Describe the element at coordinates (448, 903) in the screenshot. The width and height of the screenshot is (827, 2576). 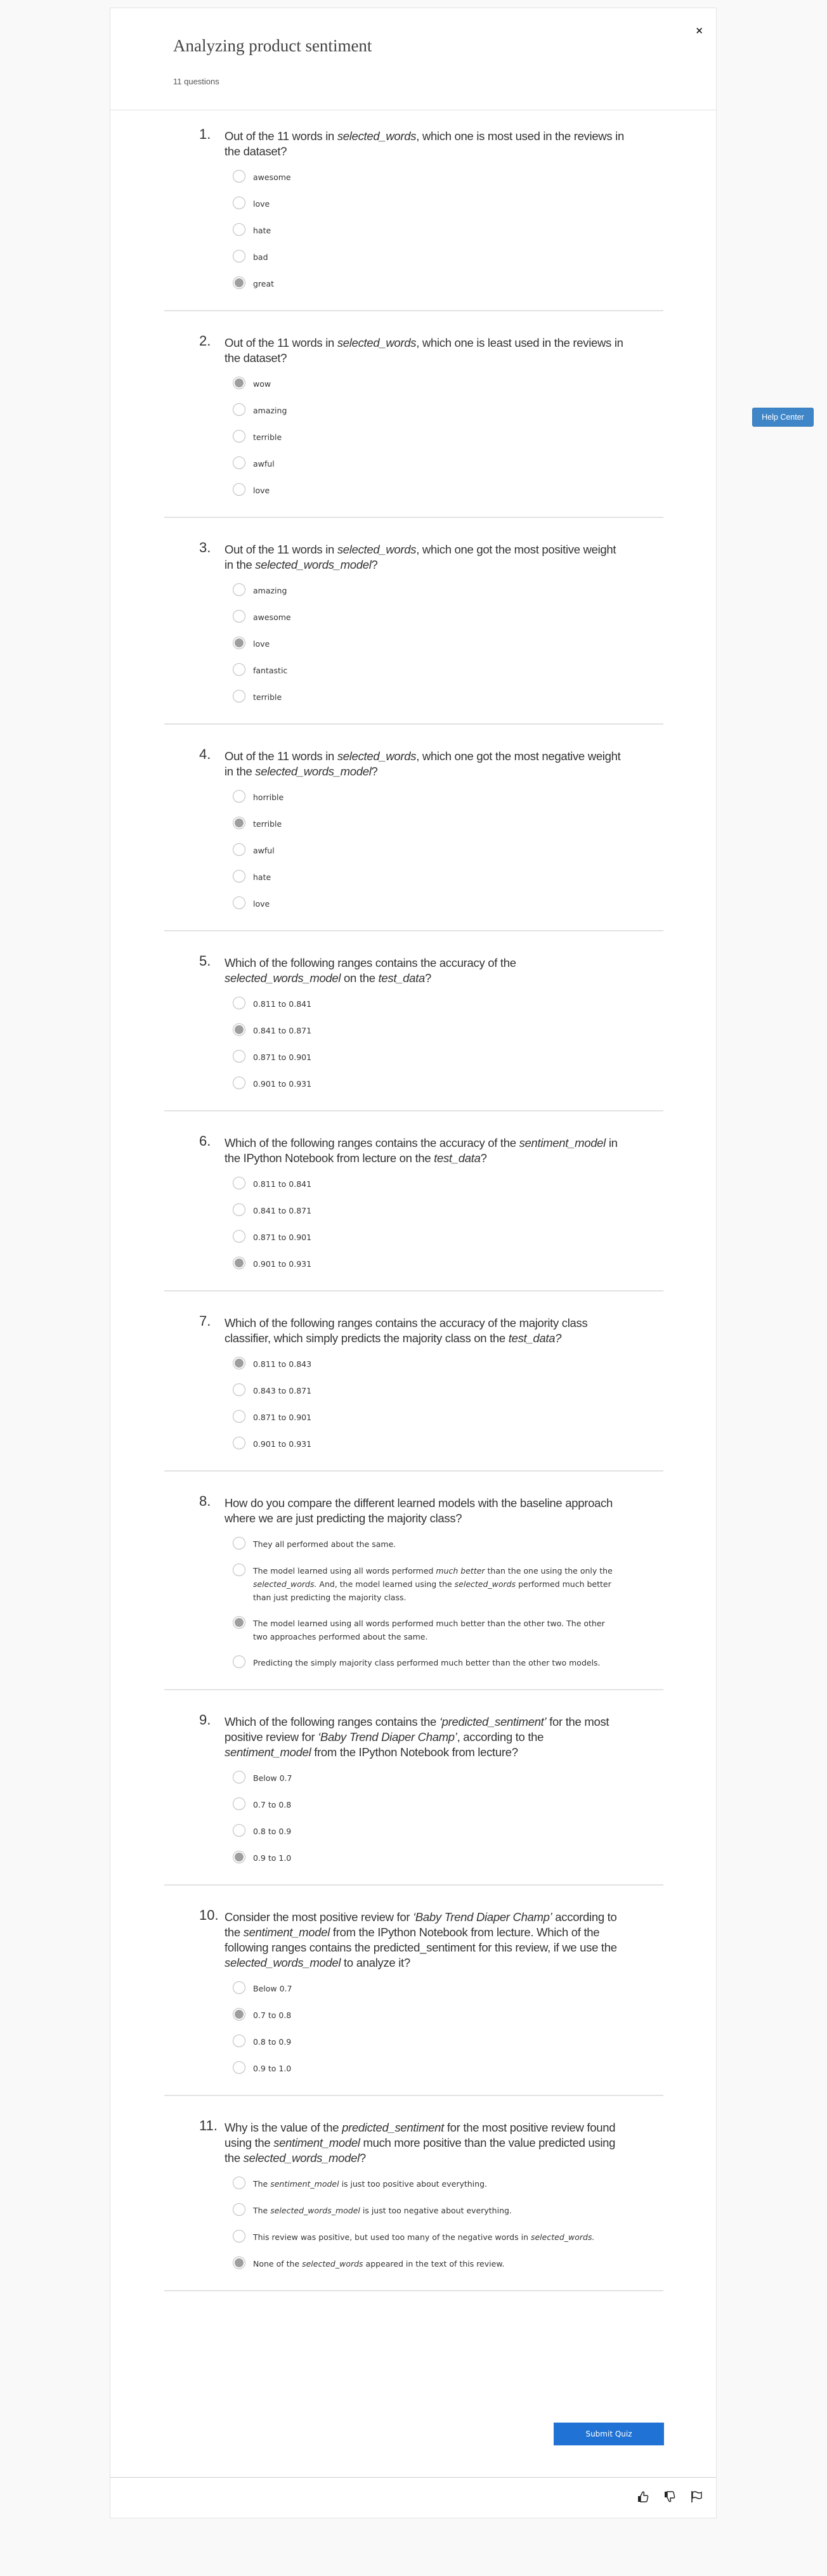
I see `answer-option-4-5: love` at that location.